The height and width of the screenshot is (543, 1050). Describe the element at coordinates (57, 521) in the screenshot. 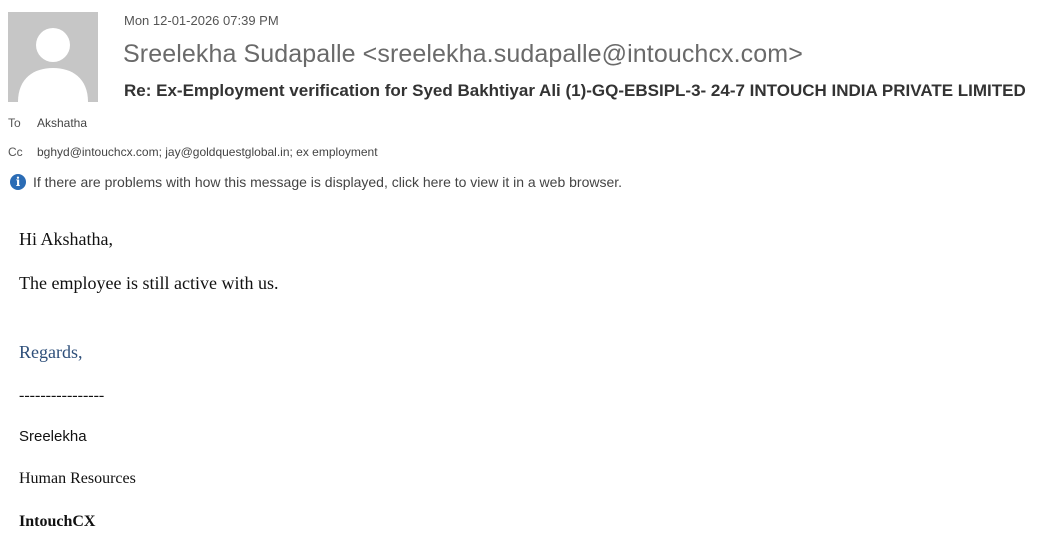

I see `signature-company: IntouchCX` at that location.